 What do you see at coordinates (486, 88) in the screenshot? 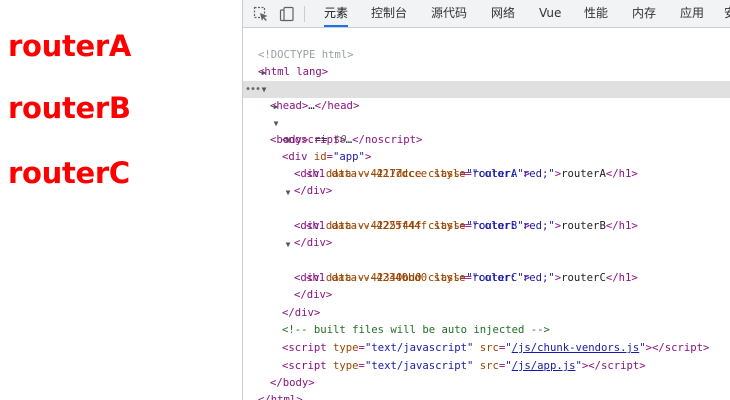
I see `dom-node-head: ▶ <head>…</head>` at bounding box center [486, 88].